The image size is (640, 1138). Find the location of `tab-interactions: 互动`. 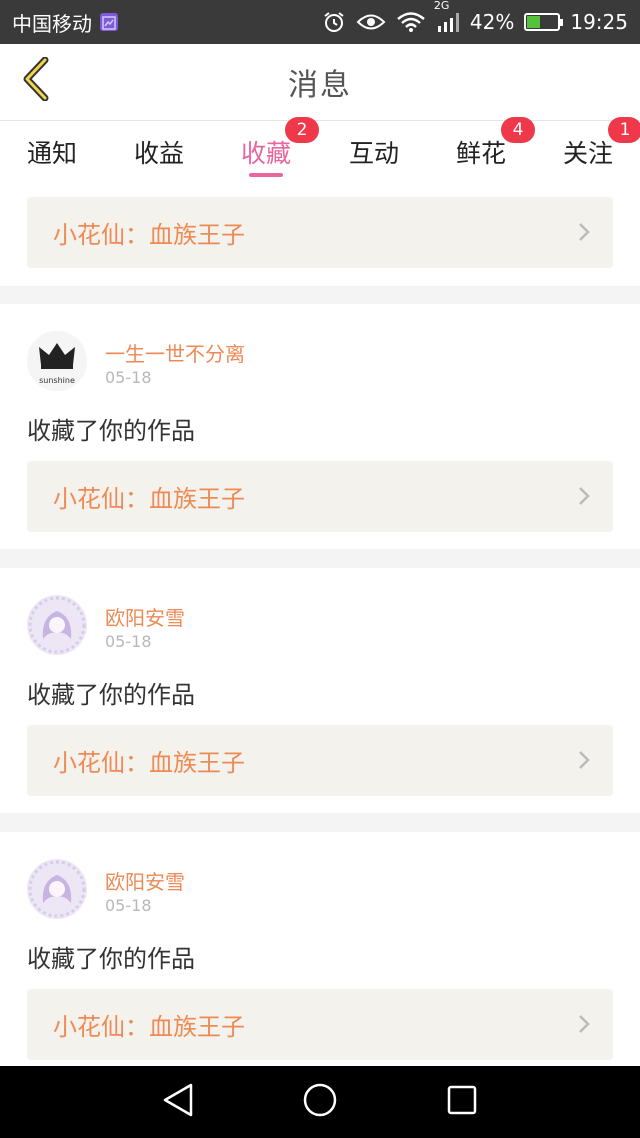

tab-interactions: 互动 is located at coordinates (374, 152).